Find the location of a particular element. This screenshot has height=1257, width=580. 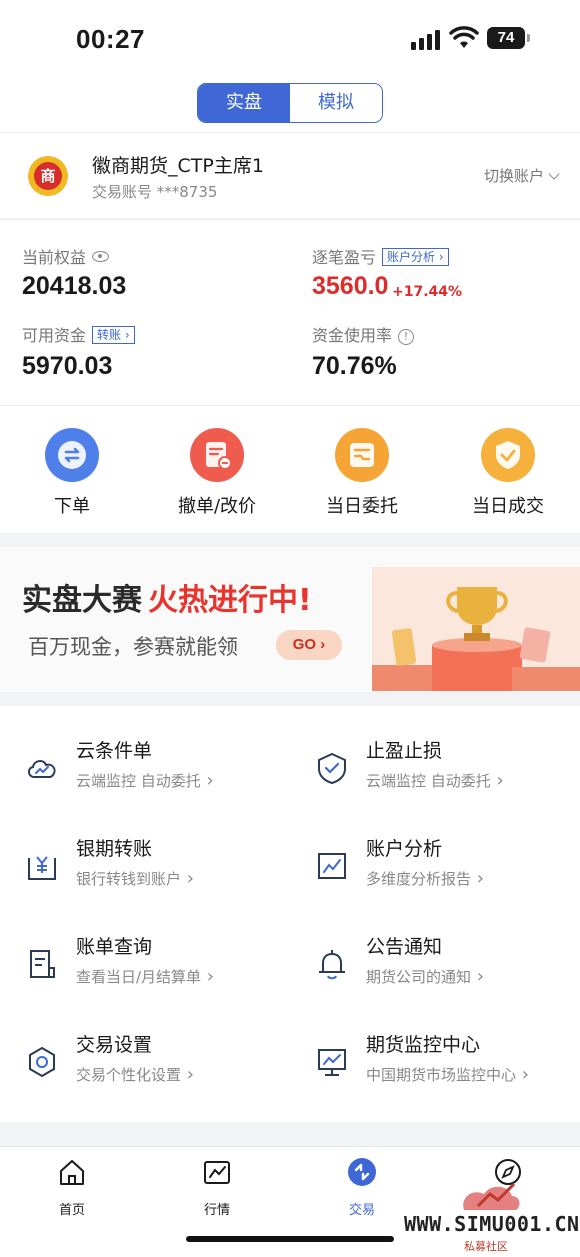

account-row: 商 徽商期货_CTP主席1 交易账号 ***8735 切换账户 is located at coordinates (290, 175).